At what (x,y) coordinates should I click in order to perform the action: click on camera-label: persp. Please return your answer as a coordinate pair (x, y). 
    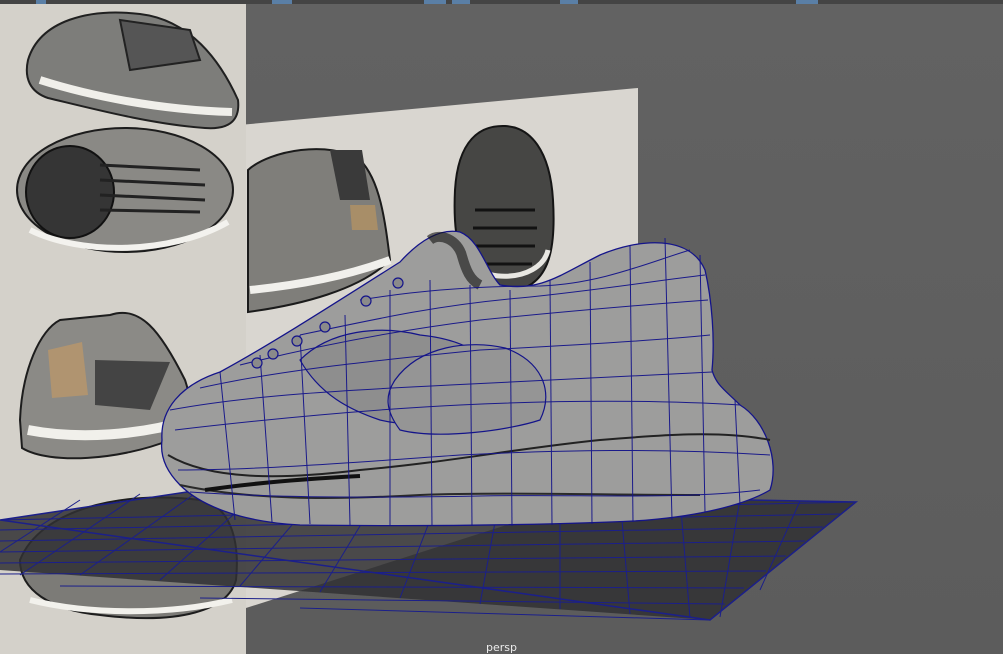
    Looking at the image, I should click on (501, 647).